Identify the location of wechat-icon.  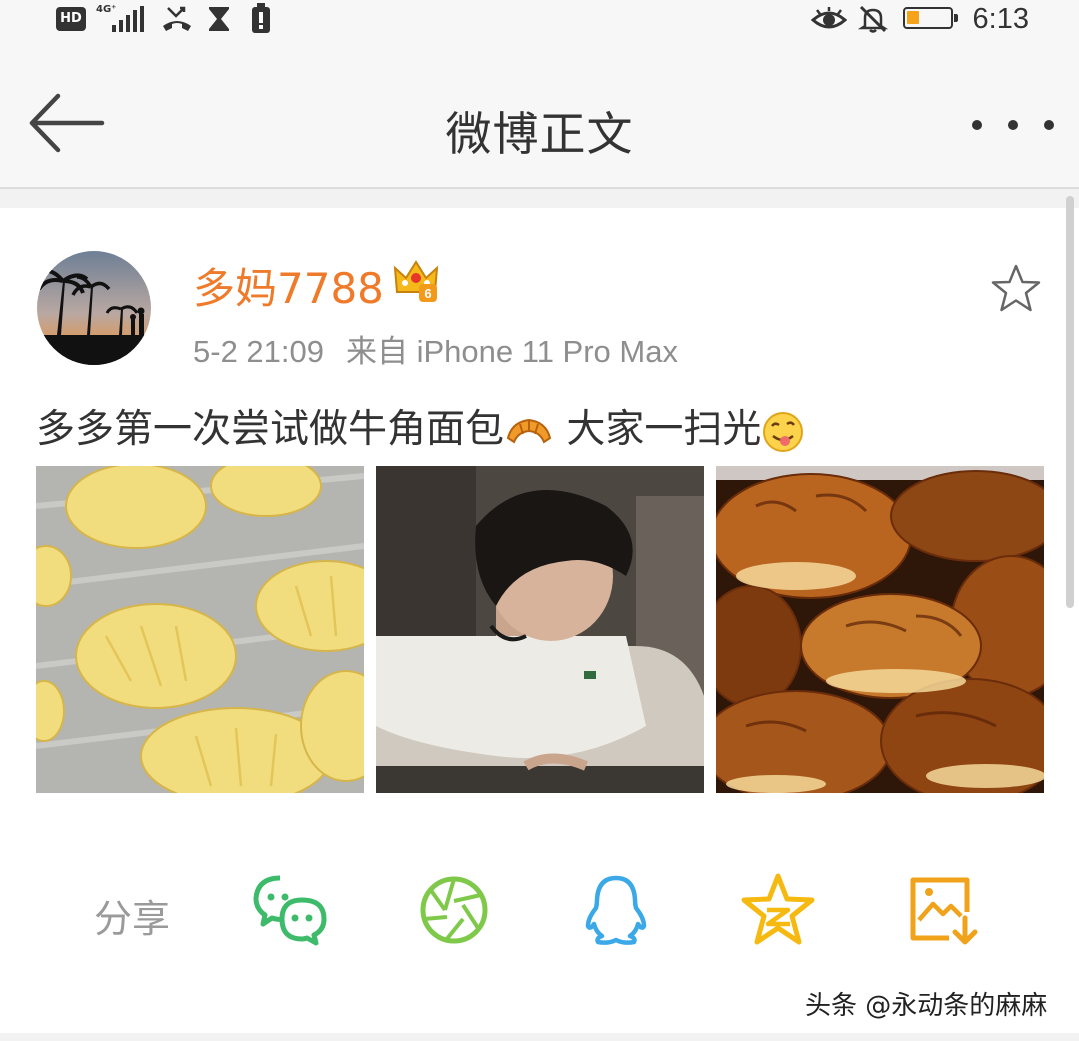
(290, 910).